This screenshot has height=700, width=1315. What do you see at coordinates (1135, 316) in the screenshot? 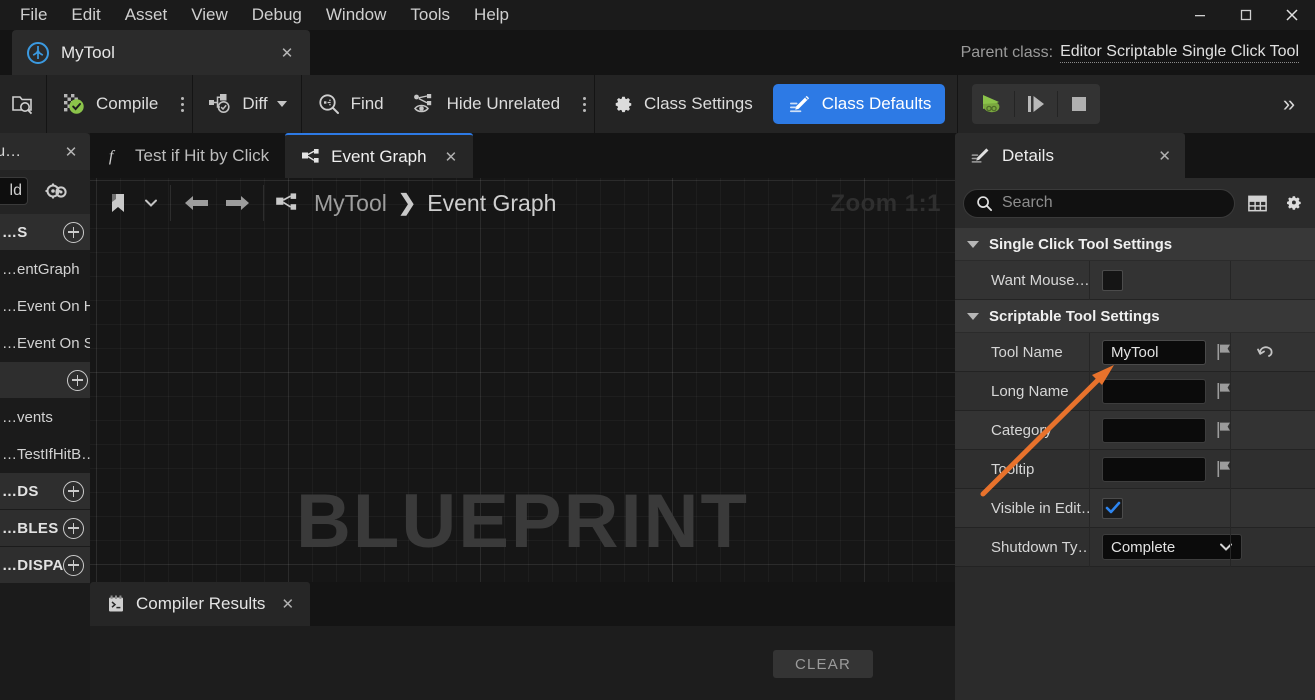
I see `category-header-scriptable-tool-settings: Scriptable Tool Settings` at bounding box center [1135, 316].